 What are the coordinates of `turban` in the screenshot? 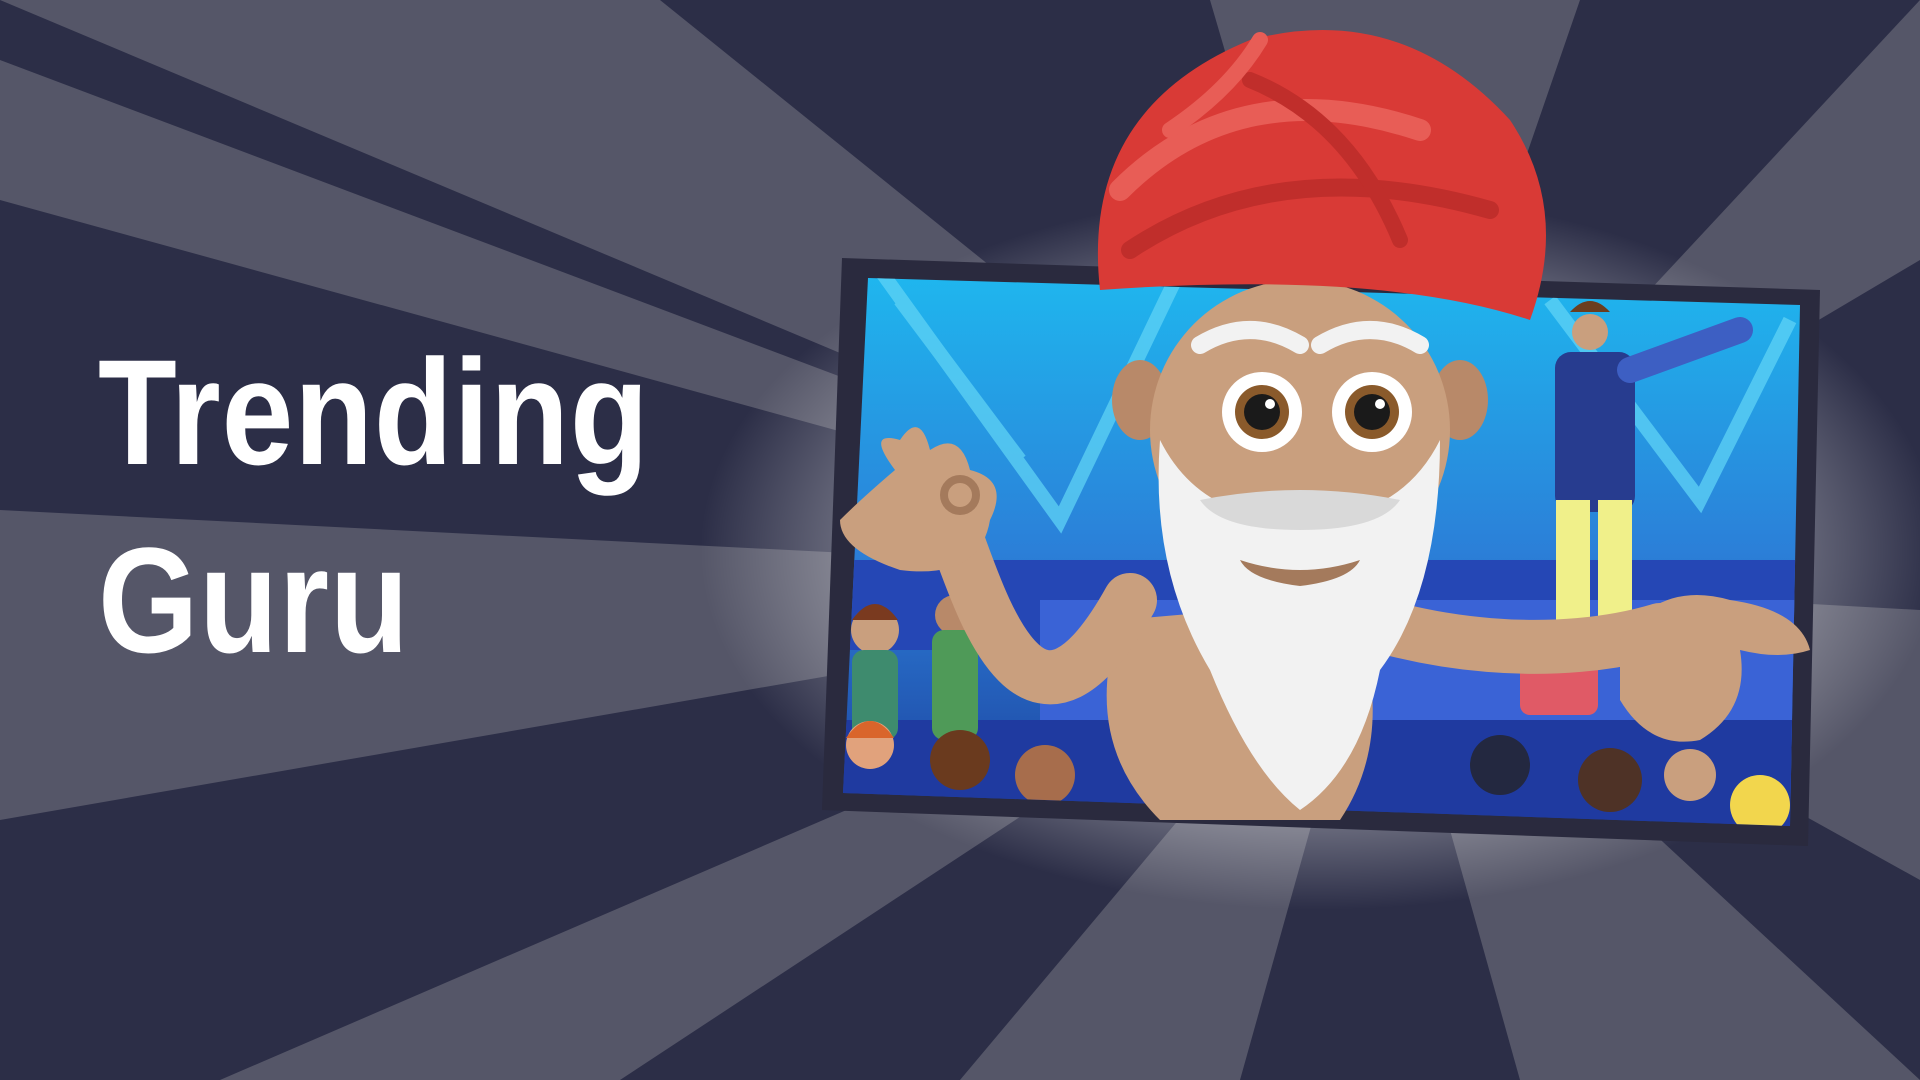 It's located at (1321, 175).